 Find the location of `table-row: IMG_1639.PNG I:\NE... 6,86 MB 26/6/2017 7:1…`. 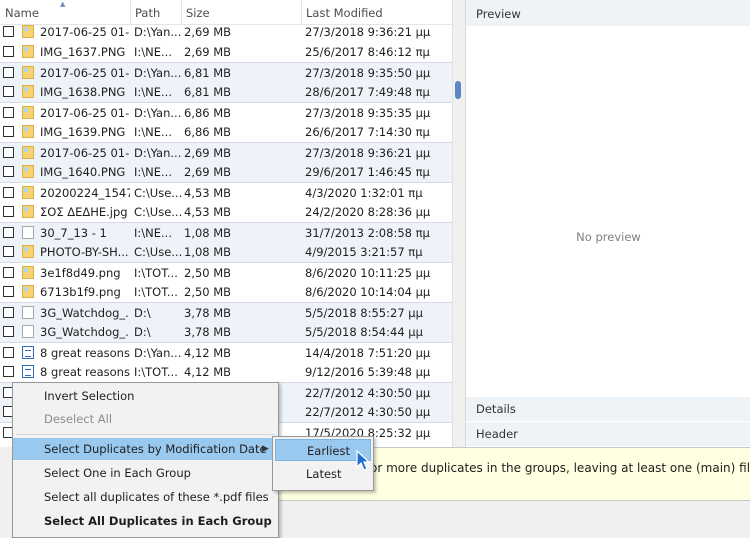

table-row: IMG_1639.PNG I:\NE... 6,86 MB 26/6/2017 7:1… is located at coordinates (226, 132).